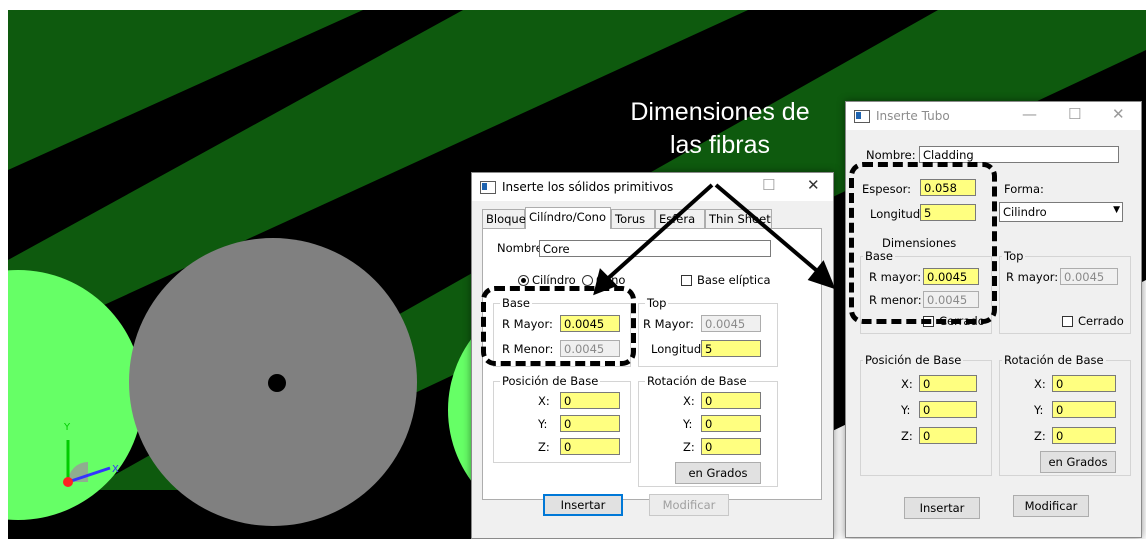 This screenshot has height=539, width=1146. What do you see at coordinates (611, 280) in the screenshot?
I see `radio-cono-label: Cono` at bounding box center [611, 280].